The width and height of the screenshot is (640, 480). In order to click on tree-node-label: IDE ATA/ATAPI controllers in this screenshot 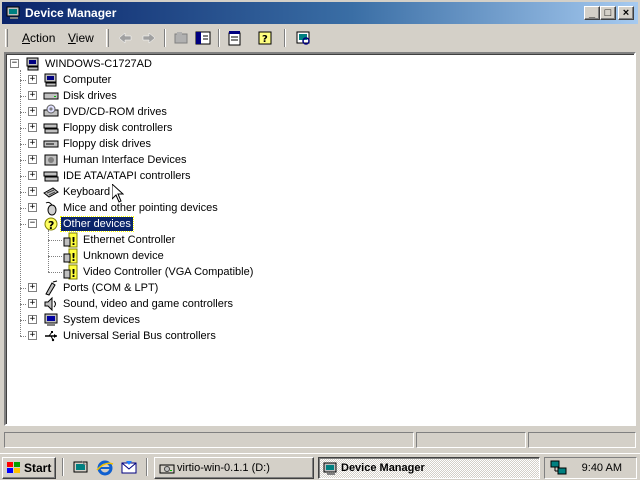, I will do `click(127, 176)`.